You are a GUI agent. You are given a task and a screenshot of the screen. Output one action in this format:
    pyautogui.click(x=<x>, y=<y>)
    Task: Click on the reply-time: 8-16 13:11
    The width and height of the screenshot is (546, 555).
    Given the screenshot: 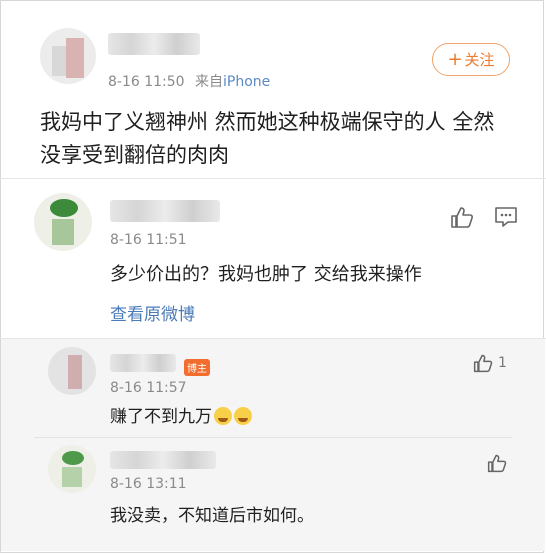 What is the action you would take?
    pyautogui.click(x=148, y=484)
    